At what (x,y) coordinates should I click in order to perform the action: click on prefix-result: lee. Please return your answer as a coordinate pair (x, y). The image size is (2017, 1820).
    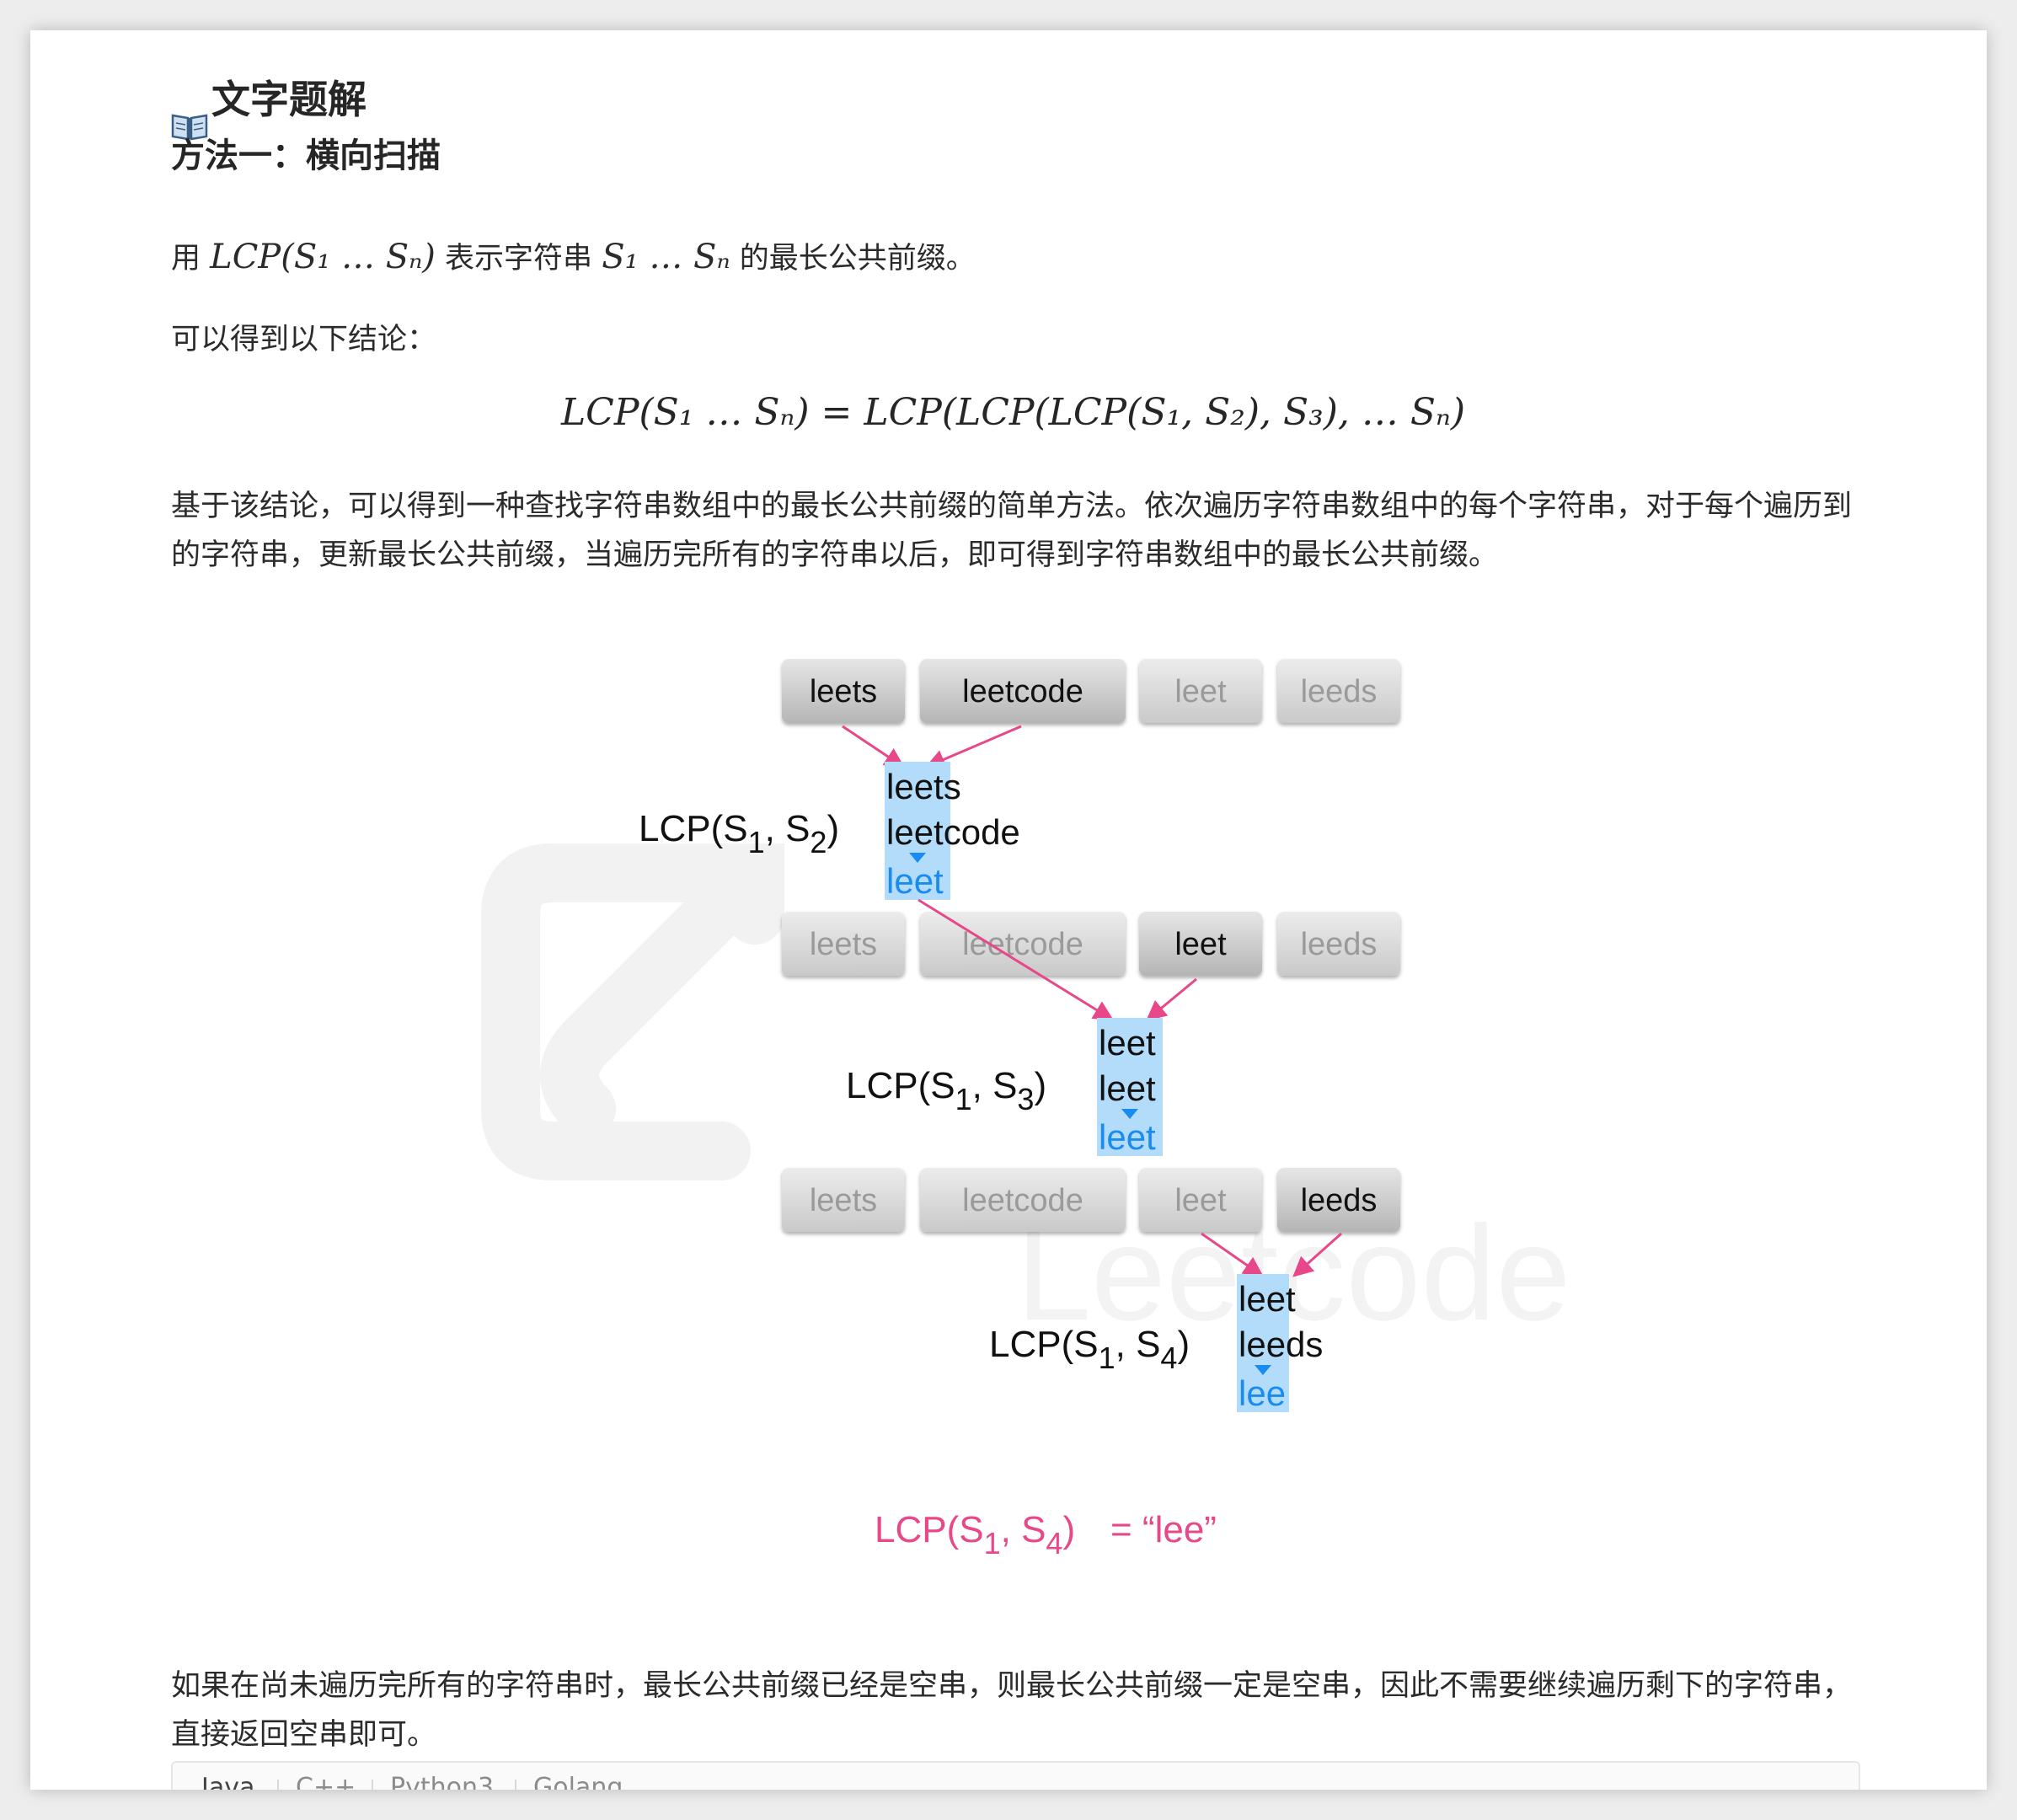
    Looking at the image, I should click on (1262, 1393).